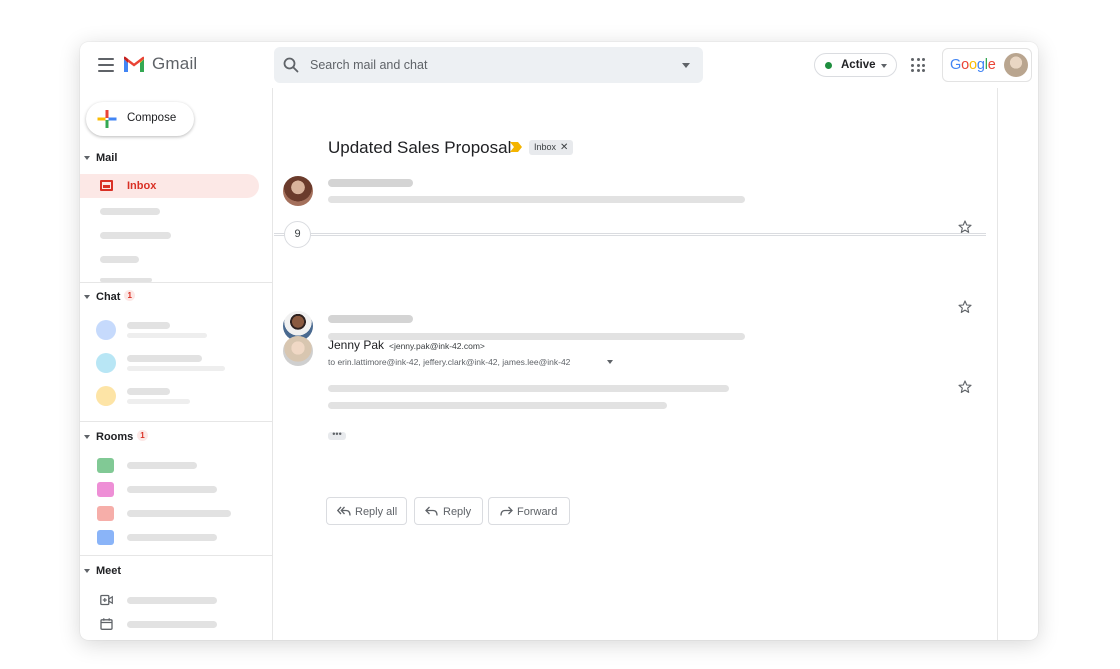 This screenshot has height=669, width=1120. What do you see at coordinates (686, 65) in the screenshot?
I see `search-options-chevron-icon` at bounding box center [686, 65].